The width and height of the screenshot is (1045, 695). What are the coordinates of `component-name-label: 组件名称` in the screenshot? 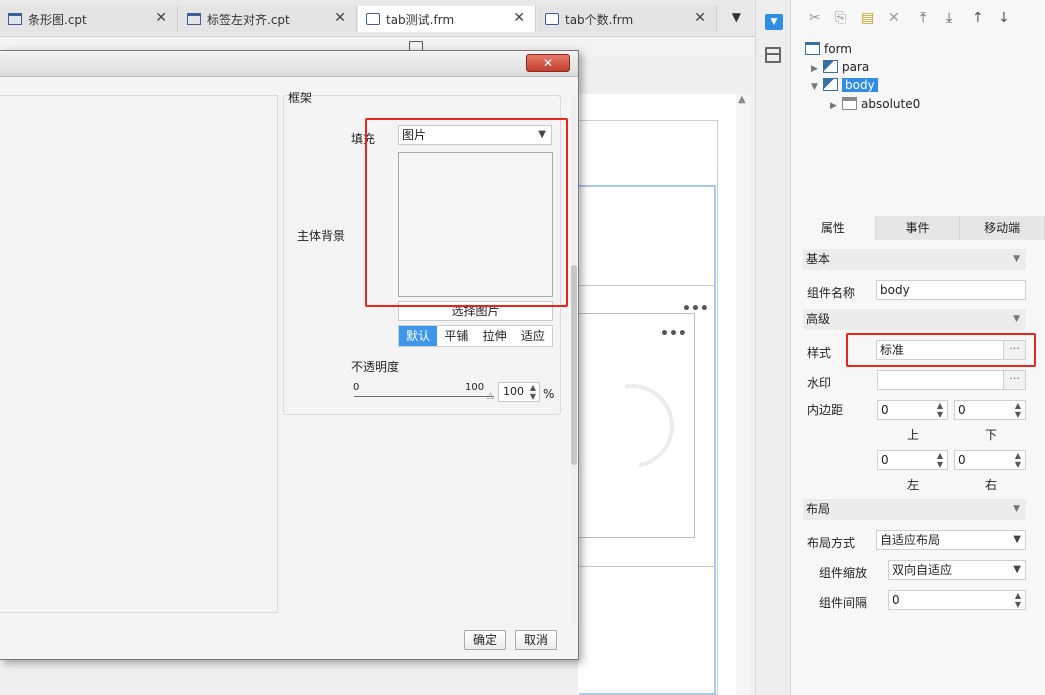 It's located at (831, 293).